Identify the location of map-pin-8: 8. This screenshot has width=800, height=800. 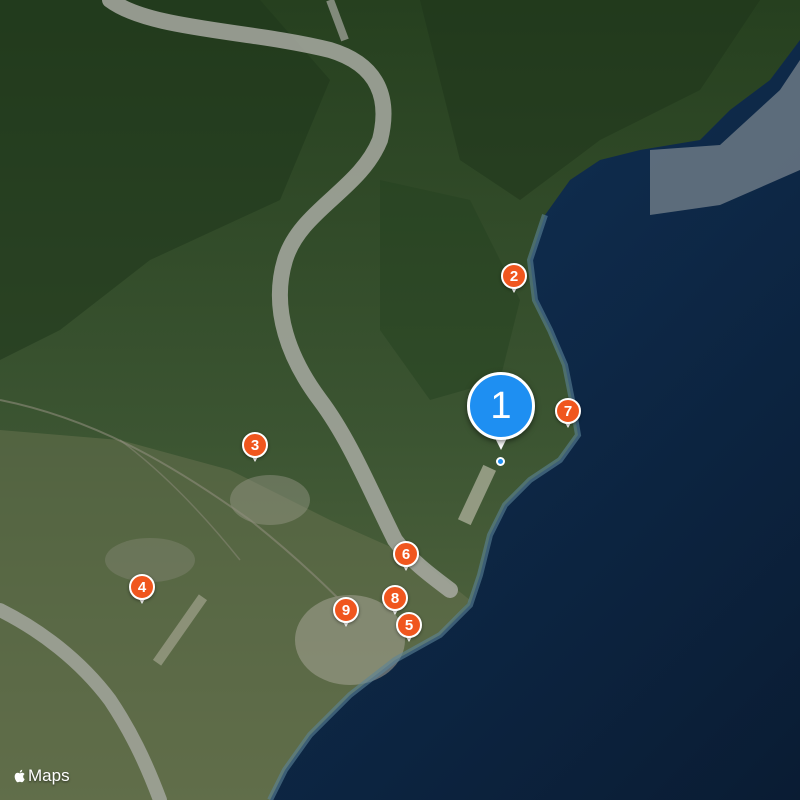
(395, 607).